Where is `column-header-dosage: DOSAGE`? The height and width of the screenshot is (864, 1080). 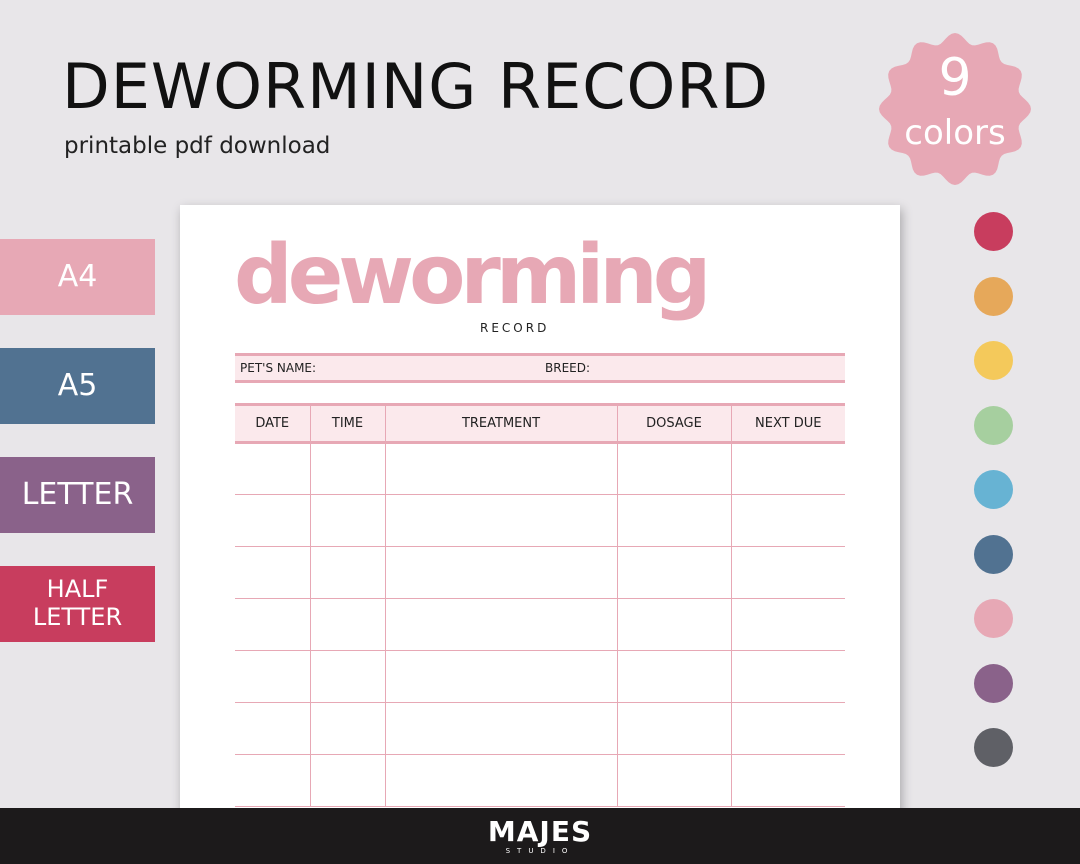
column-header-dosage: DOSAGE is located at coordinates (673, 423).